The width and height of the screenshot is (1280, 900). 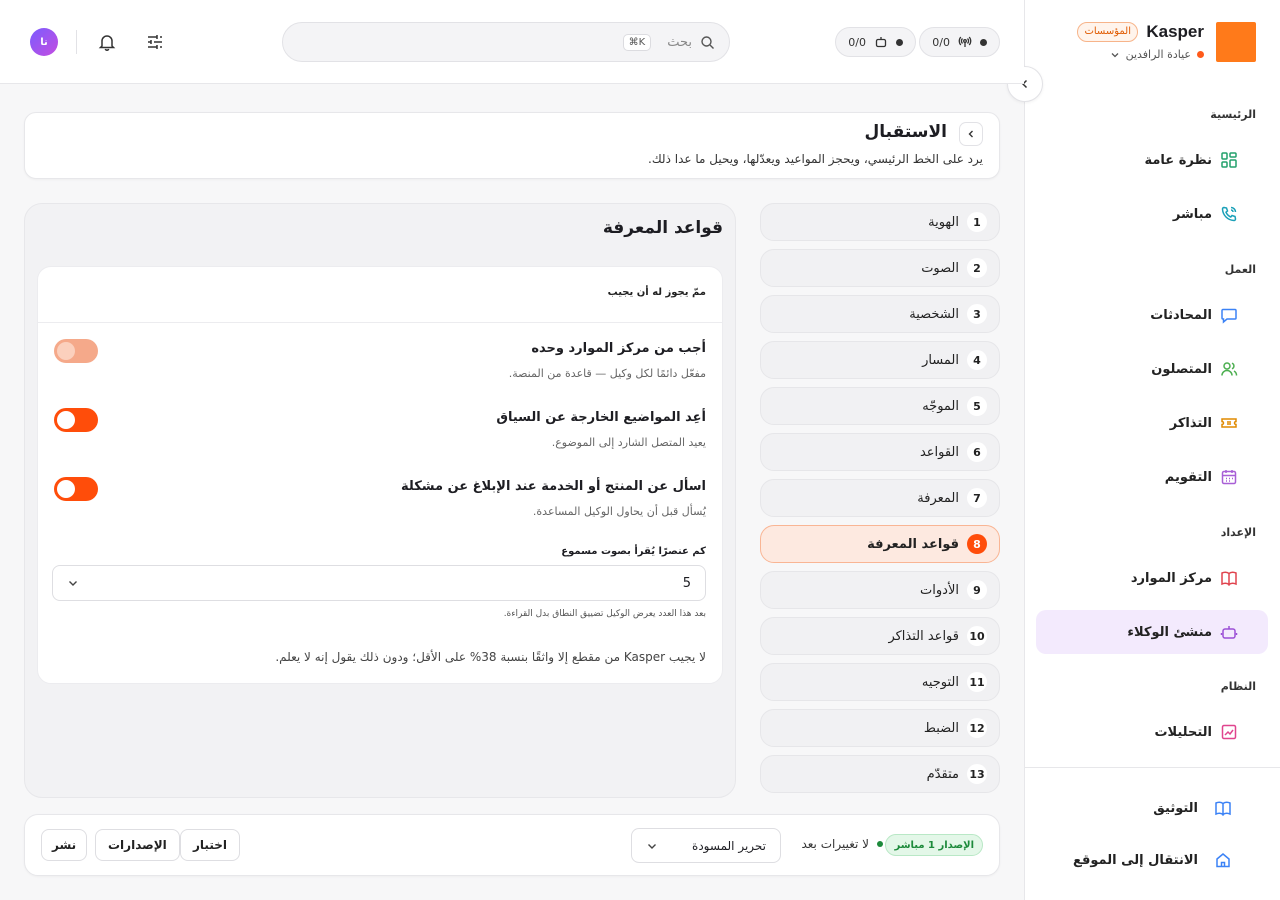 What do you see at coordinates (76, 420) in the screenshot?
I see `rule-toggle-off-topic` at bounding box center [76, 420].